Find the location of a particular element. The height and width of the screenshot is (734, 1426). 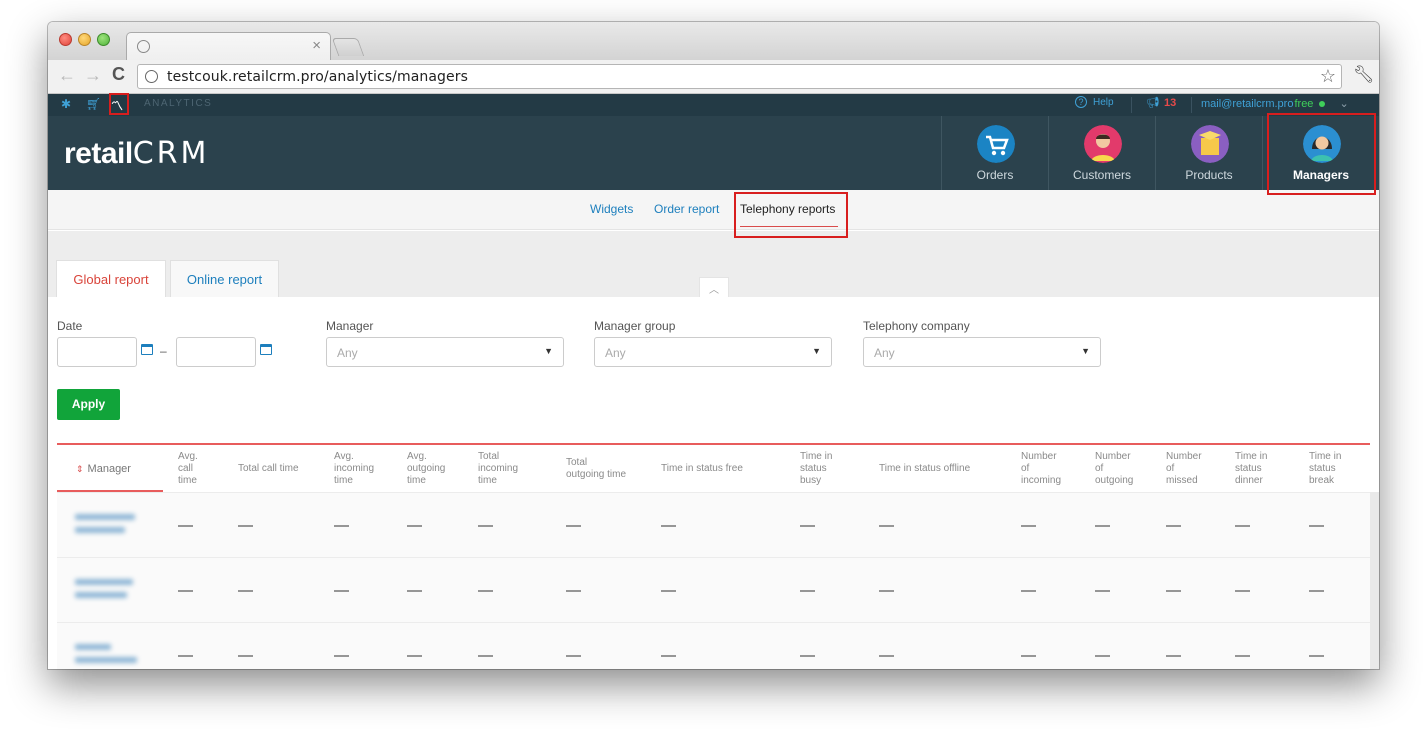

chevron-down-icon: ⌄ is located at coordinates (1344, 104).